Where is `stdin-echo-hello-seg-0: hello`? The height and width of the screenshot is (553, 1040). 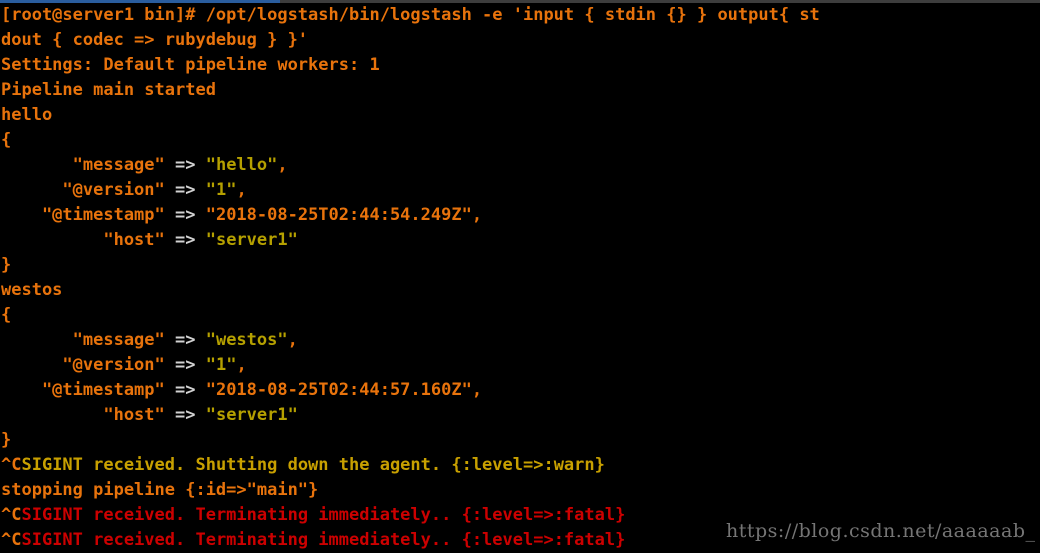 stdin-echo-hello-seg-0: hello is located at coordinates (27, 115).